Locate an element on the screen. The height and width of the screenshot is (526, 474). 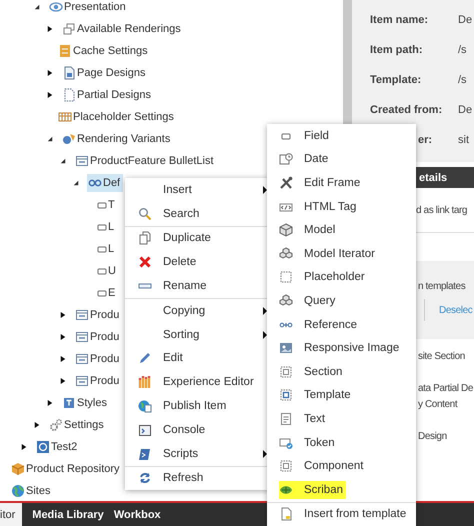
search-icon is located at coordinates (145, 213).